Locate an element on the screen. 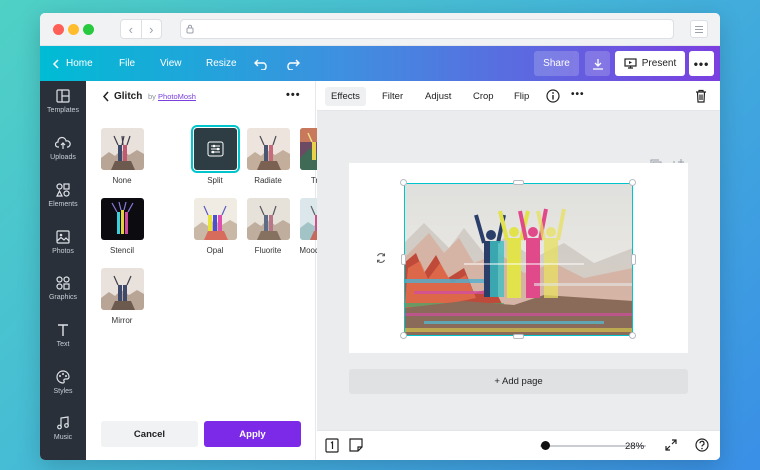 The height and width of the screenshot is (470, 760). tab-filter: Filter is located at coordinates (392, 96).